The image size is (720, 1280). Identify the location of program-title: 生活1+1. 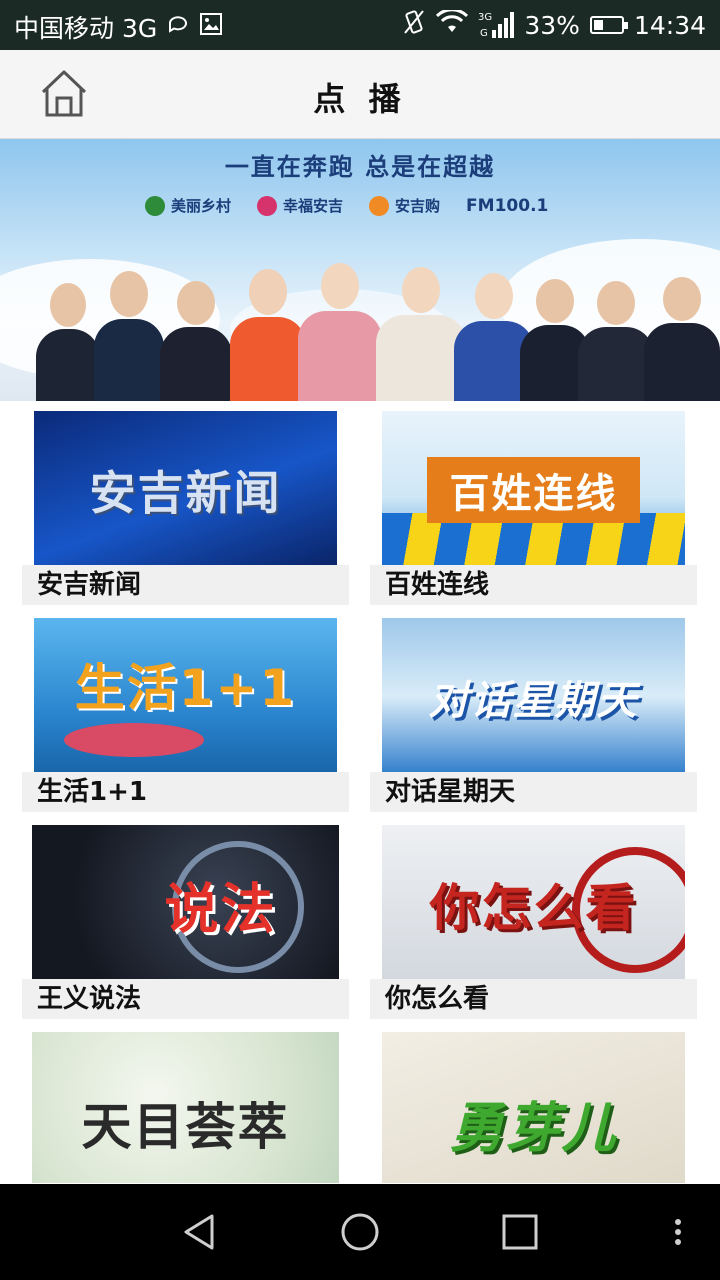
(185, 792).